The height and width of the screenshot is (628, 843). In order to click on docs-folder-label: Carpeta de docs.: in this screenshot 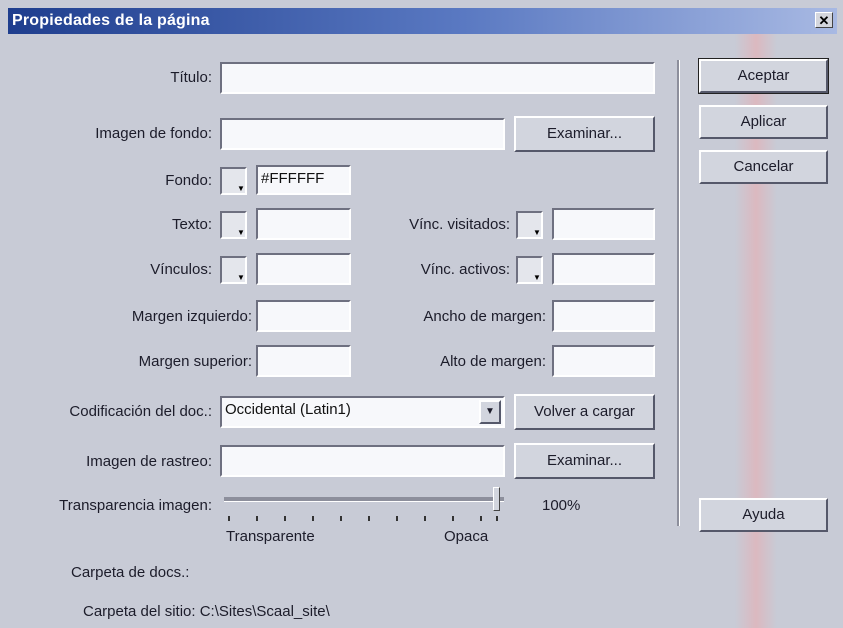, I will do `click(130, 572)`.